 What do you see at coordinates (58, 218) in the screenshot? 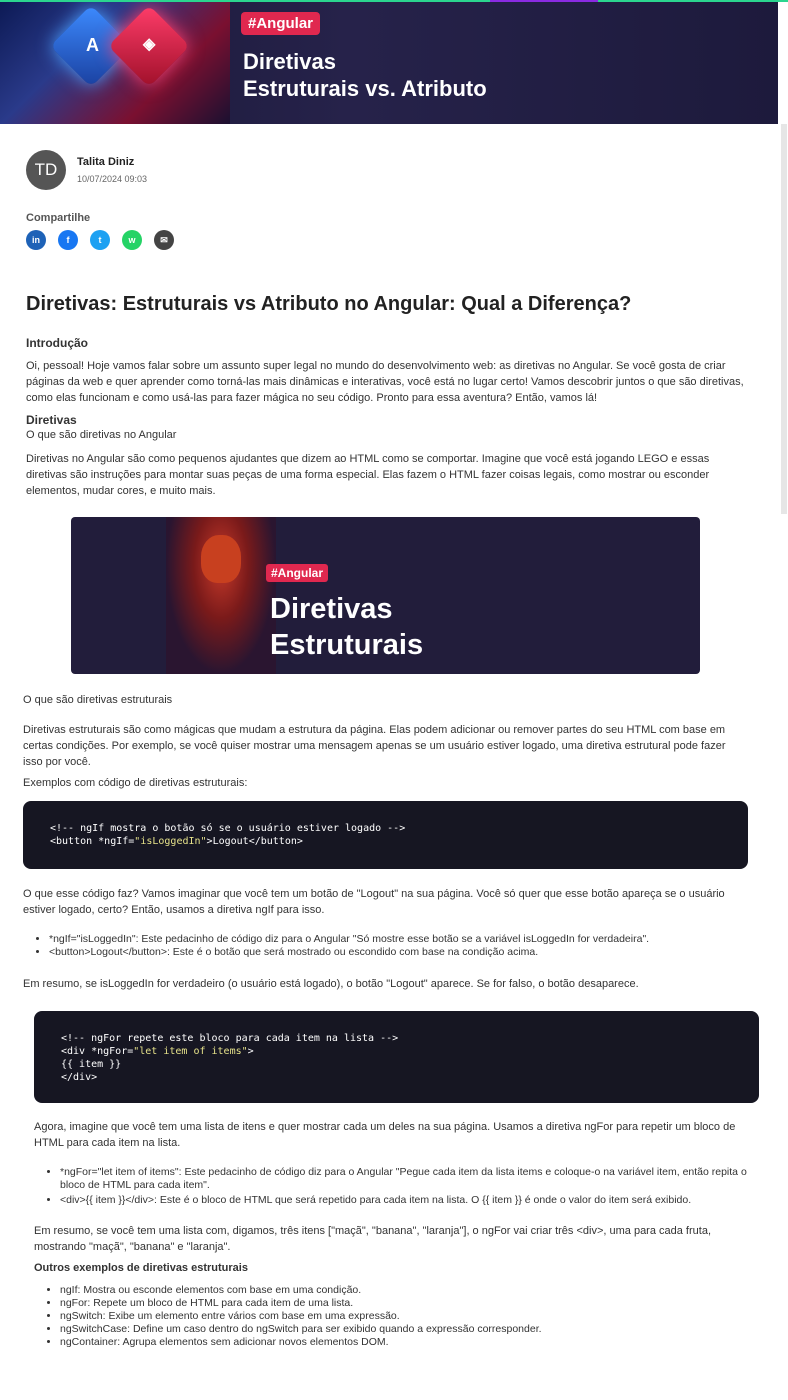
I see `share-label: Compartilhe` at bounding box center [58, 218].